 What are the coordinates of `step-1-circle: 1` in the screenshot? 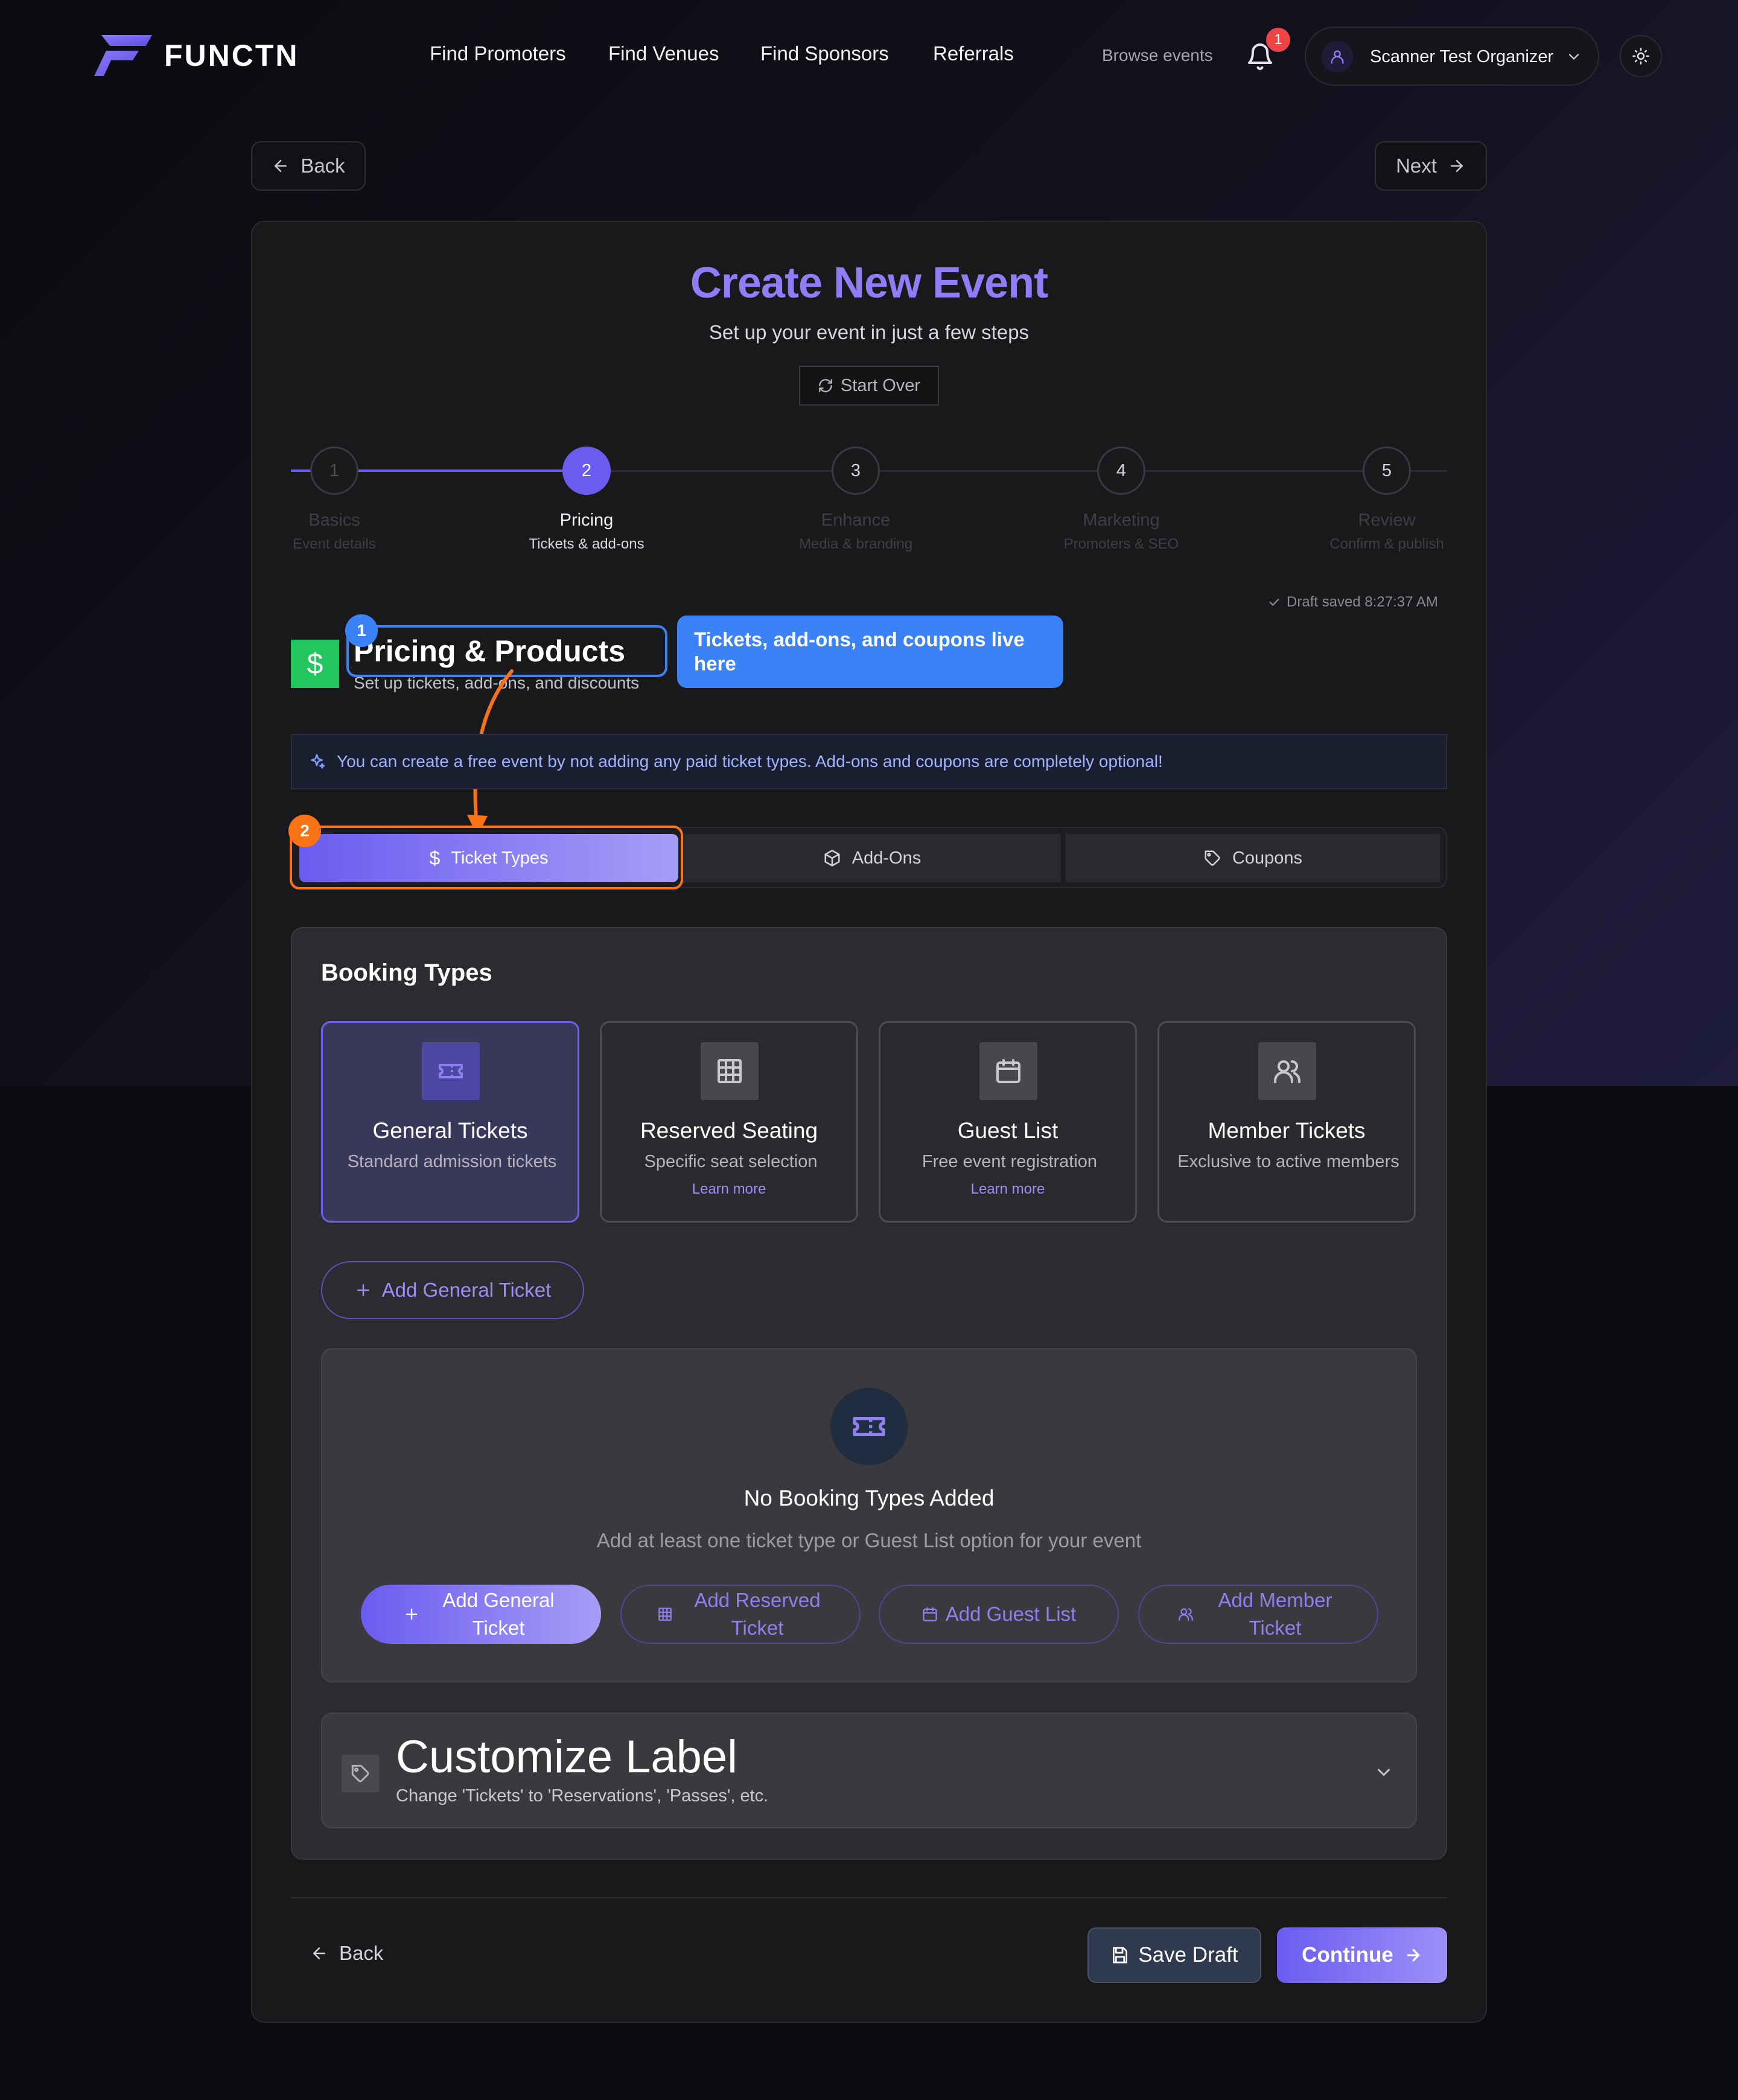 It's located at (334, 471).